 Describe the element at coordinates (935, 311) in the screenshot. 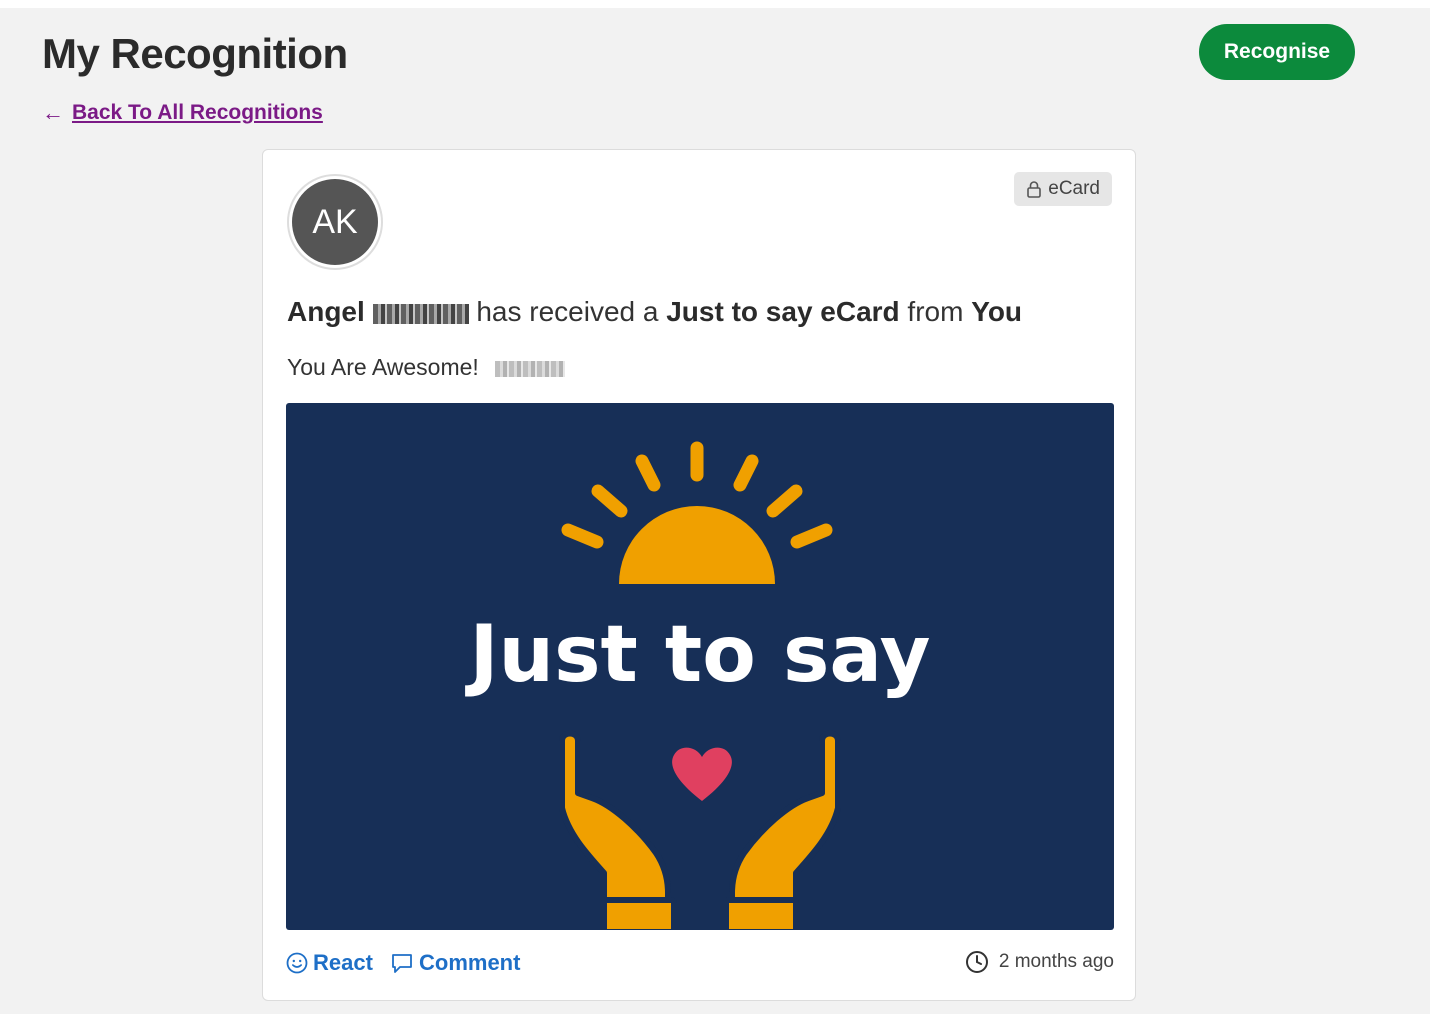

I see `headline-from: from` at that location.